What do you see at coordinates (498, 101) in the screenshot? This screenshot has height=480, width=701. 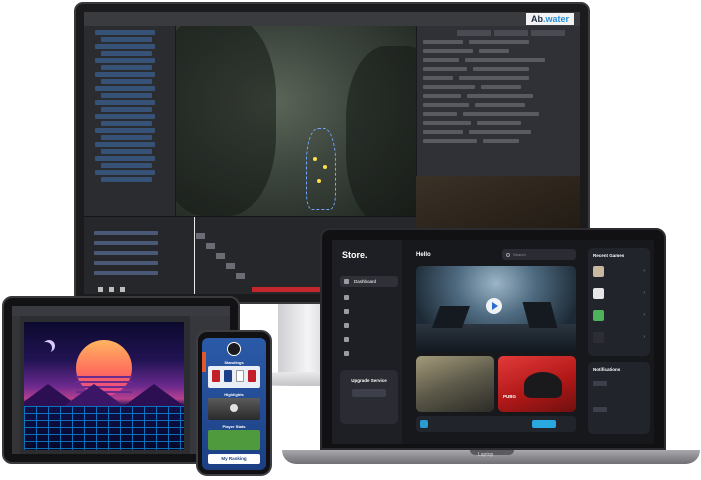 I see `inspector-panel` at bounding box center [498, 101].